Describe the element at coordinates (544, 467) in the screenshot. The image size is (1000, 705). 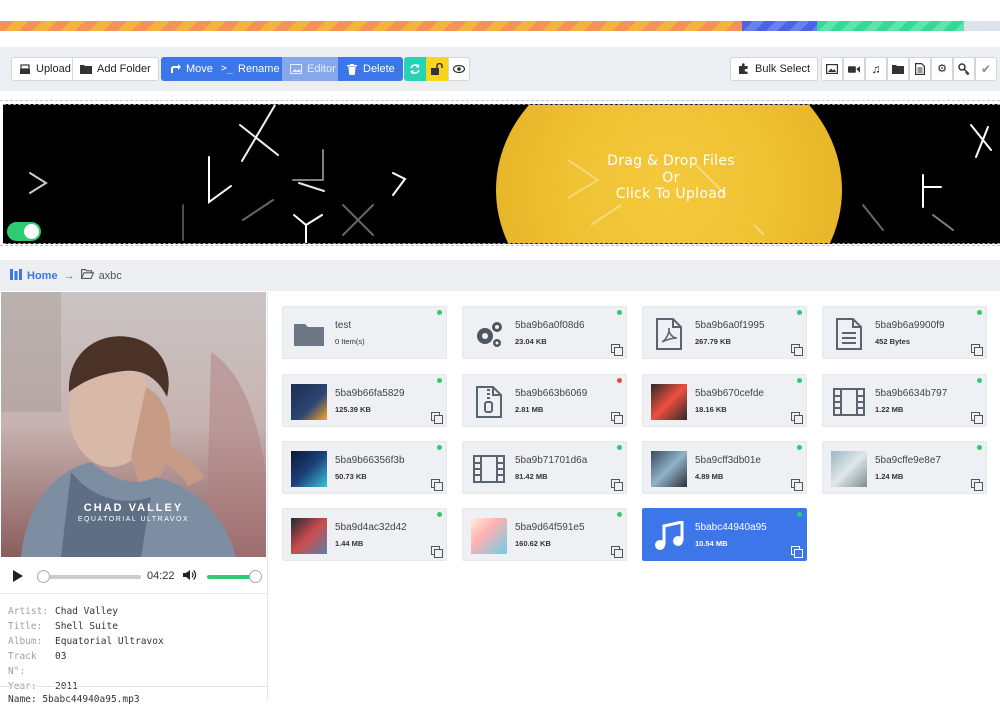
I see `file-card: 5ba9b71701d6a 81.42 MB` at that location.